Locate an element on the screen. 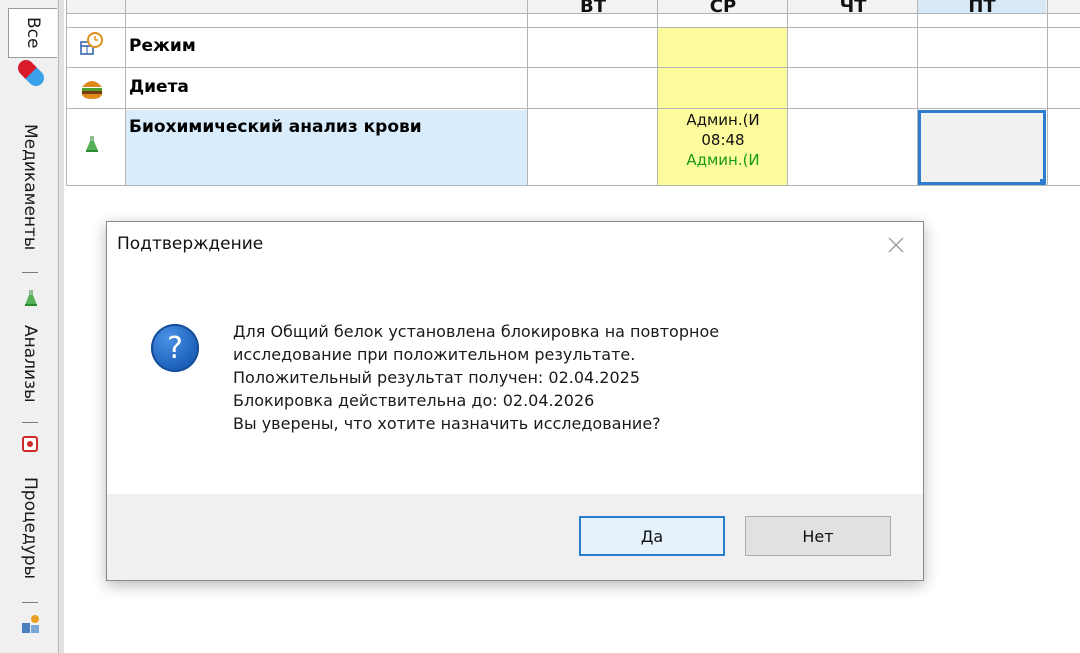 This screenshot has width=1080, height=653. close-icon is located at coordinates (896, 245).